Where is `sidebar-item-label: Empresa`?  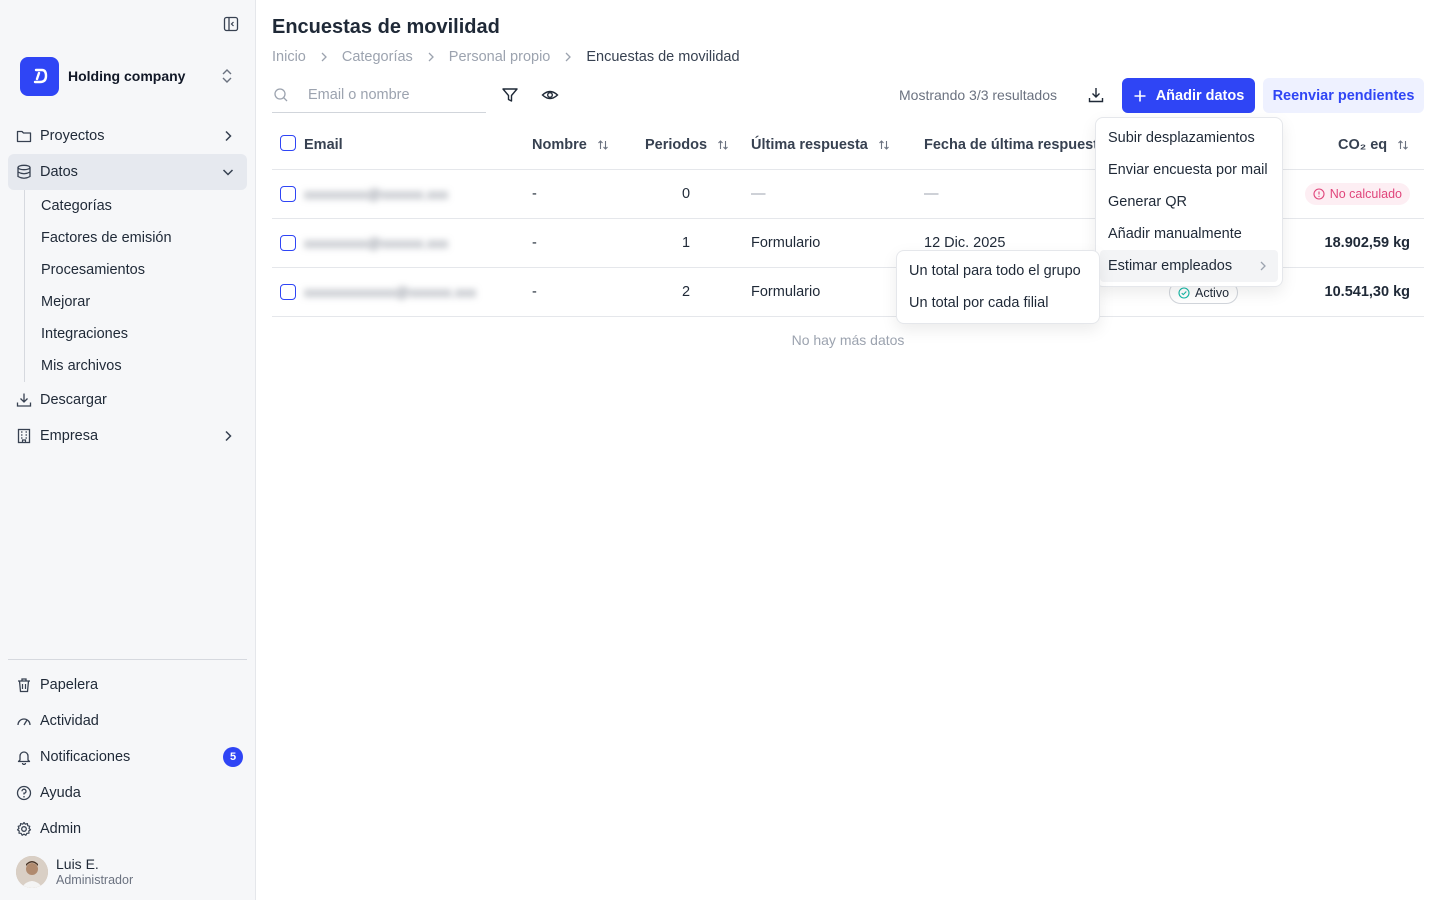 sidebar-item-label: Empresa is located at coordinates (69, 436).